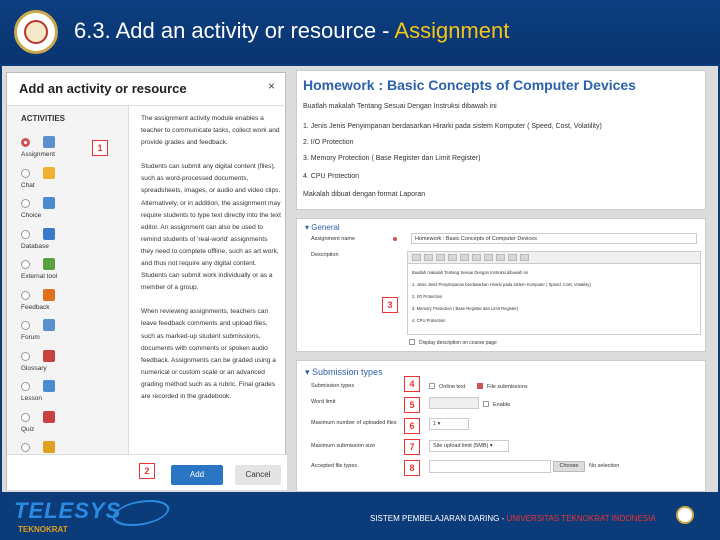 The image size is (720, 540). What do you see at coordinates (49, 264) in the screenshot?
I see `puzzle-icon` at bounding box center [49, 264].